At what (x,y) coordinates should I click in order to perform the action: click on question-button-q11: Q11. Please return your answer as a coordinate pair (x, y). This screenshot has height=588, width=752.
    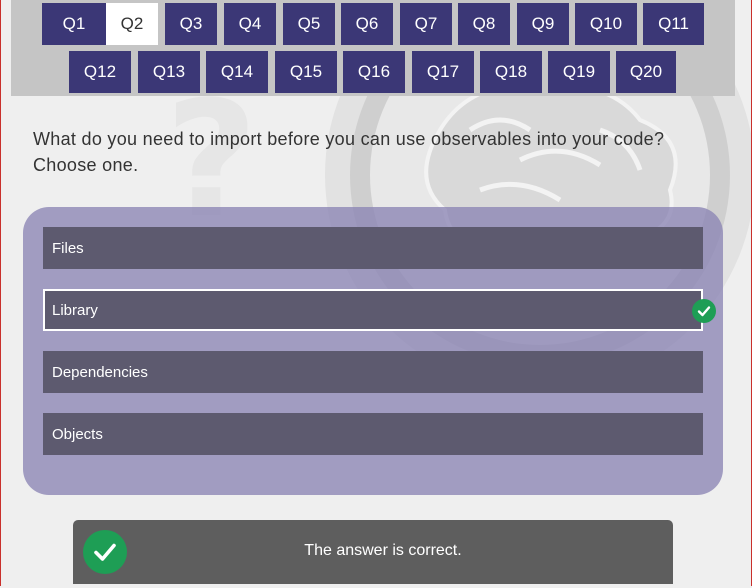
    Looking at the image, I should click on (673, 24).